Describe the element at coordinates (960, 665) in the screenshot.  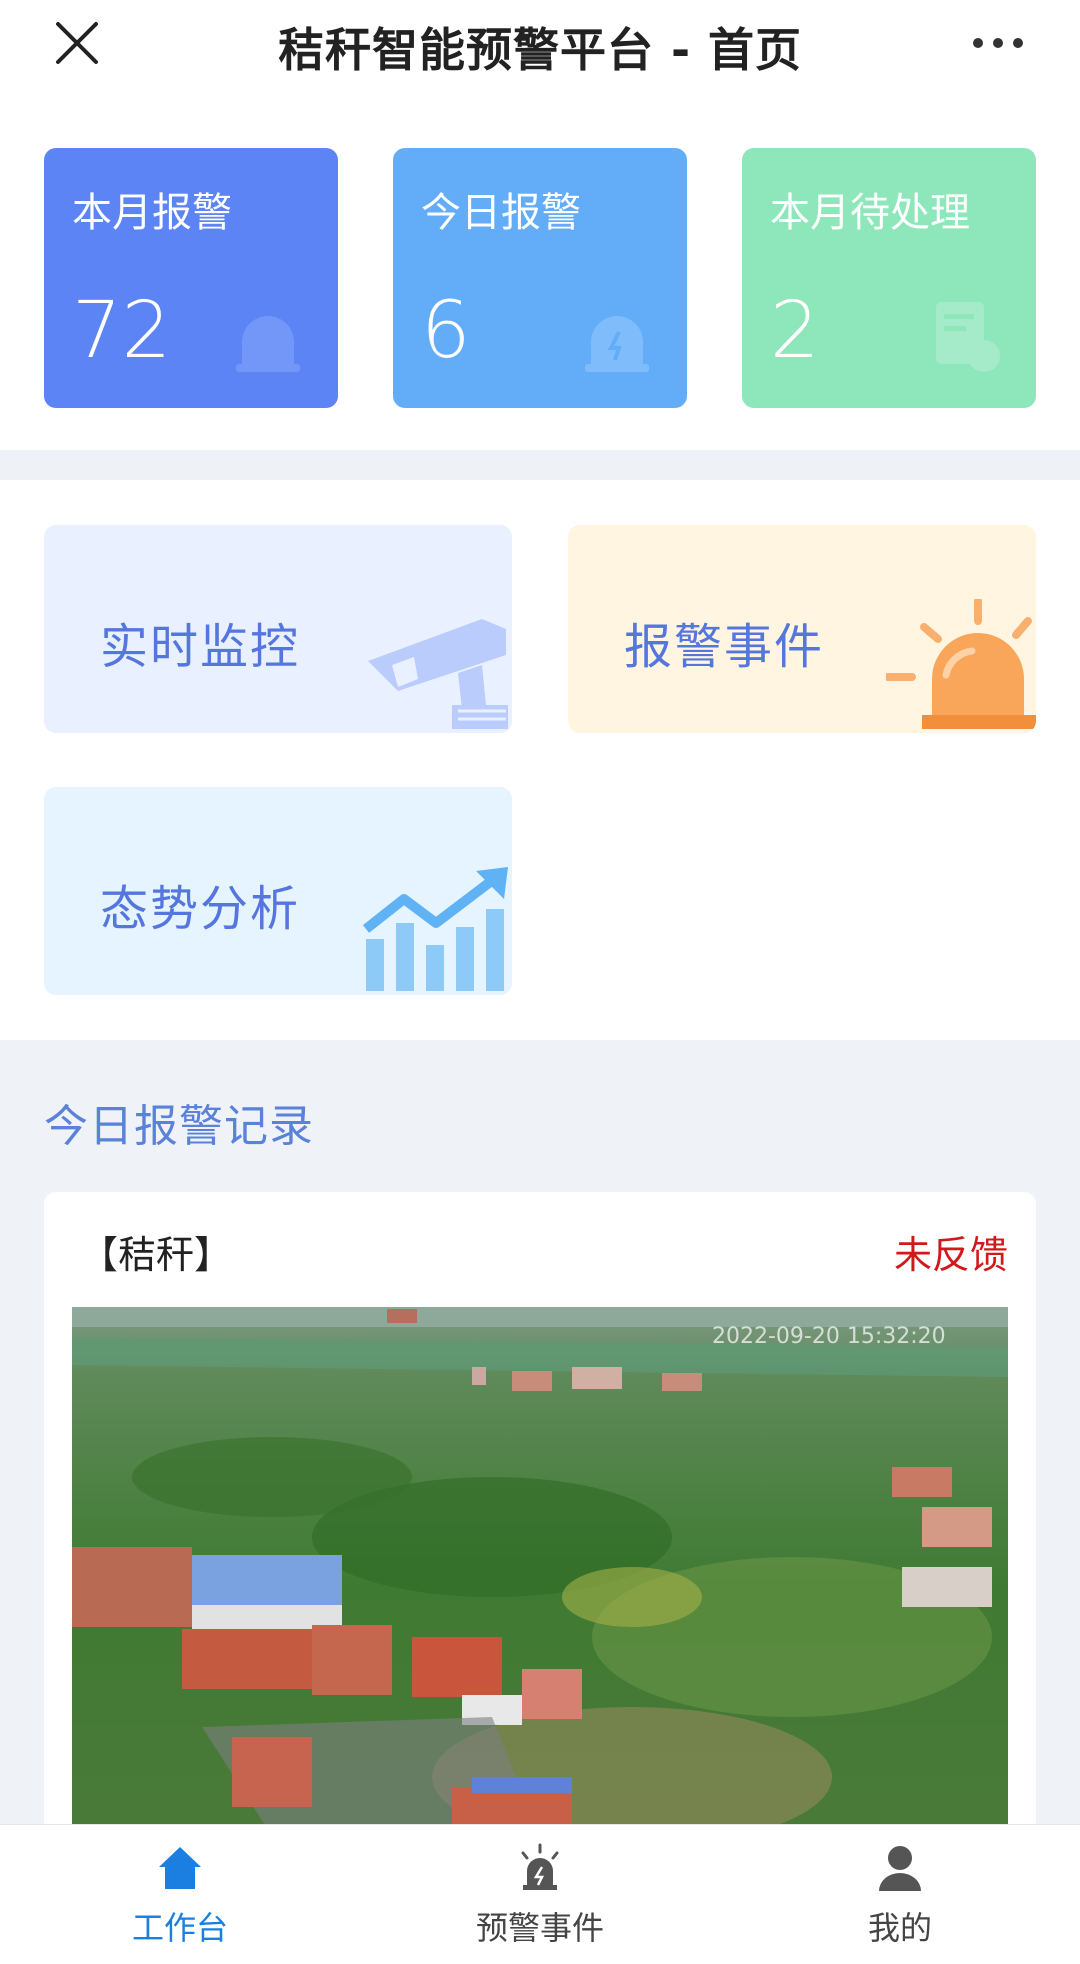
I see `alarm-icon` at that location.